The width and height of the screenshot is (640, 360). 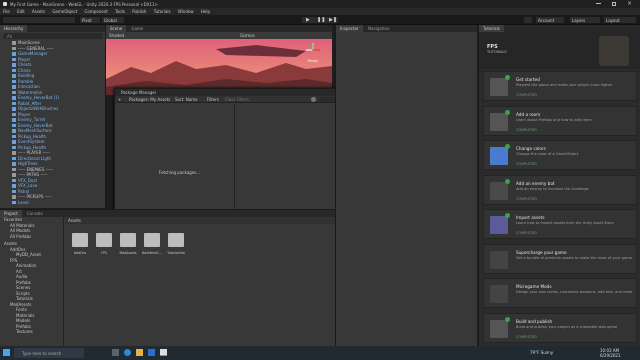 I want to click on step-icon: ▶❚, so click(x=333, y=20).